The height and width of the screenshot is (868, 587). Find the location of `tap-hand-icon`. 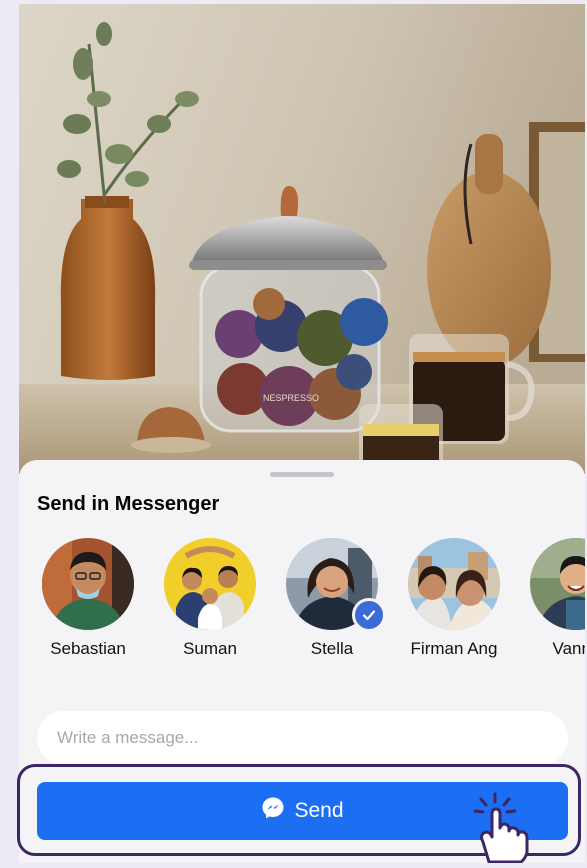

tap-hand-icon is located at coordinates (495, 829).